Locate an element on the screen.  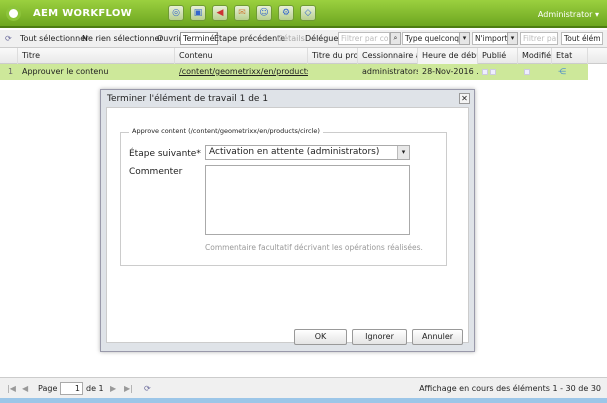
step-back-button: Étape précédente is located at coordinates (249, 38).